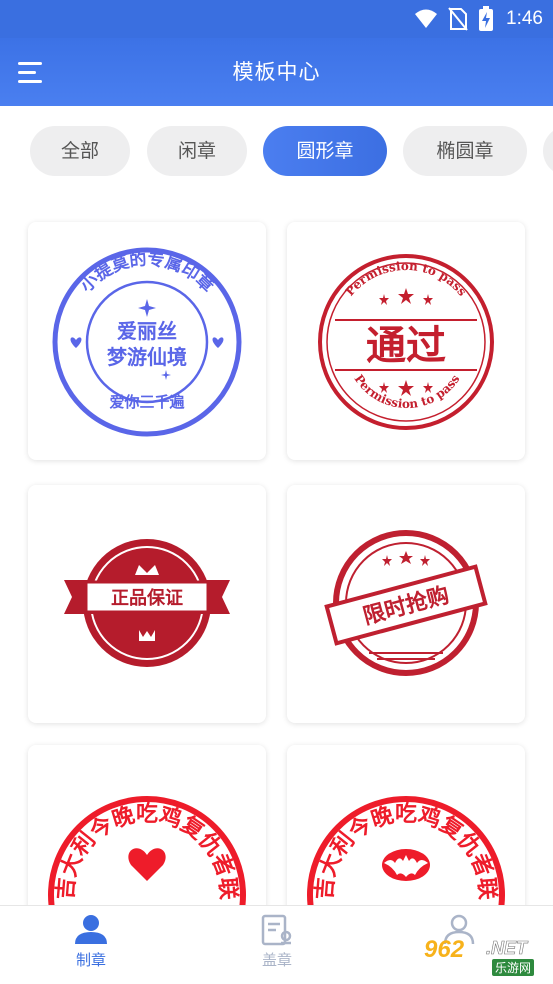 This screenshot has height=984, width=553. Describe the element at coordinates (91, 929) in the screenshot. I see `person-icon` at that location.